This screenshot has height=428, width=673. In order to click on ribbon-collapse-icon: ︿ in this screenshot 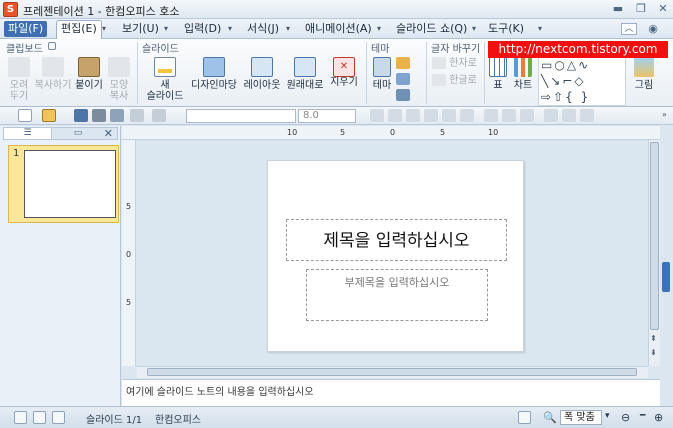, I will do `click(629, 29)`.